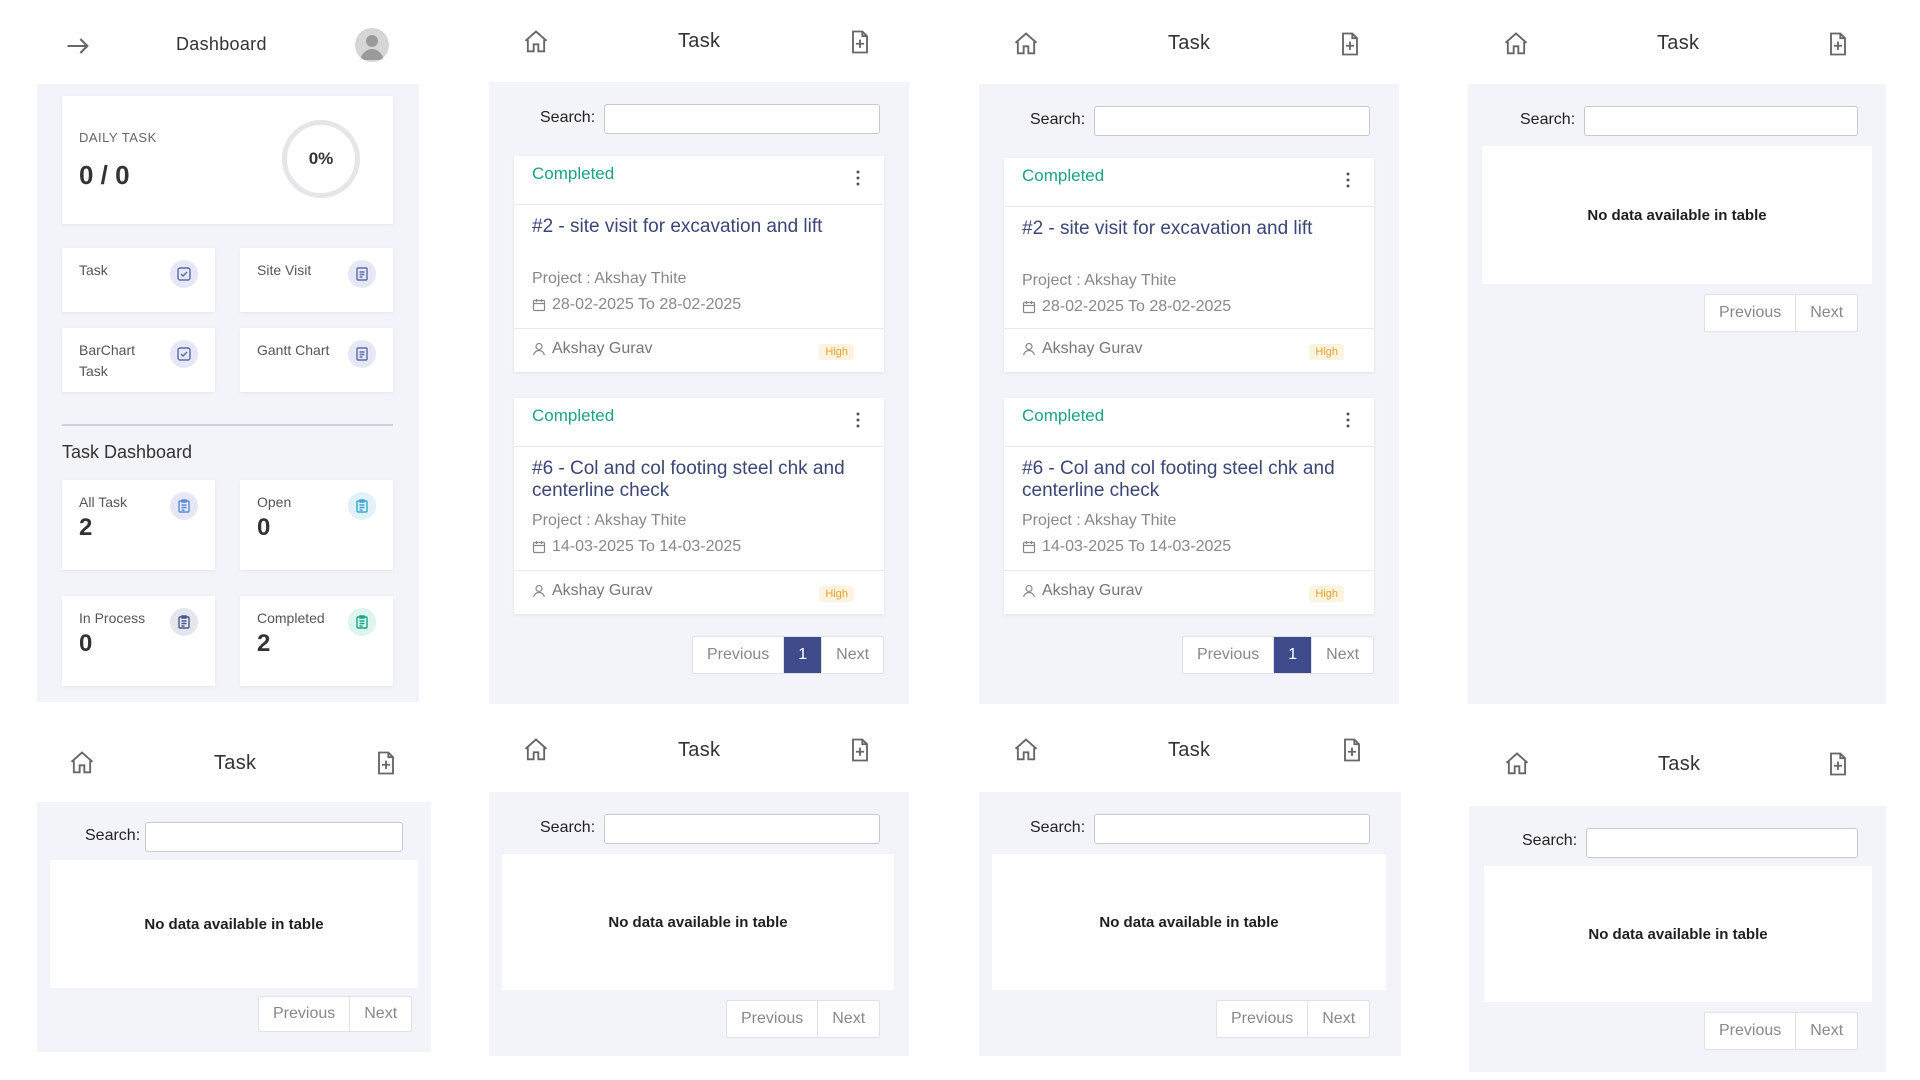 Image resolution: width=1920 pixels, height=1080 pixels. I want to click on avatar, so click(372, 45).